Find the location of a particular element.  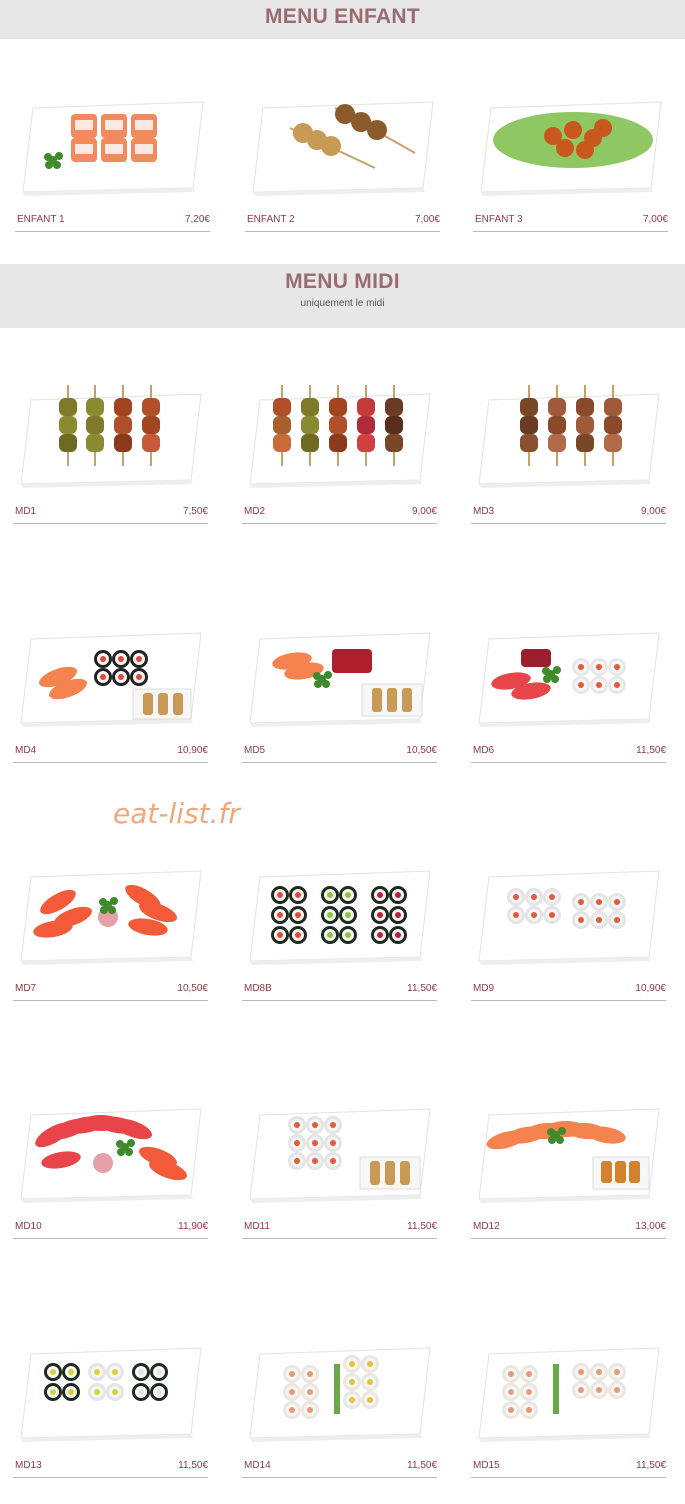

watermark: eat-list.fr is located at coordinates (176, 813).